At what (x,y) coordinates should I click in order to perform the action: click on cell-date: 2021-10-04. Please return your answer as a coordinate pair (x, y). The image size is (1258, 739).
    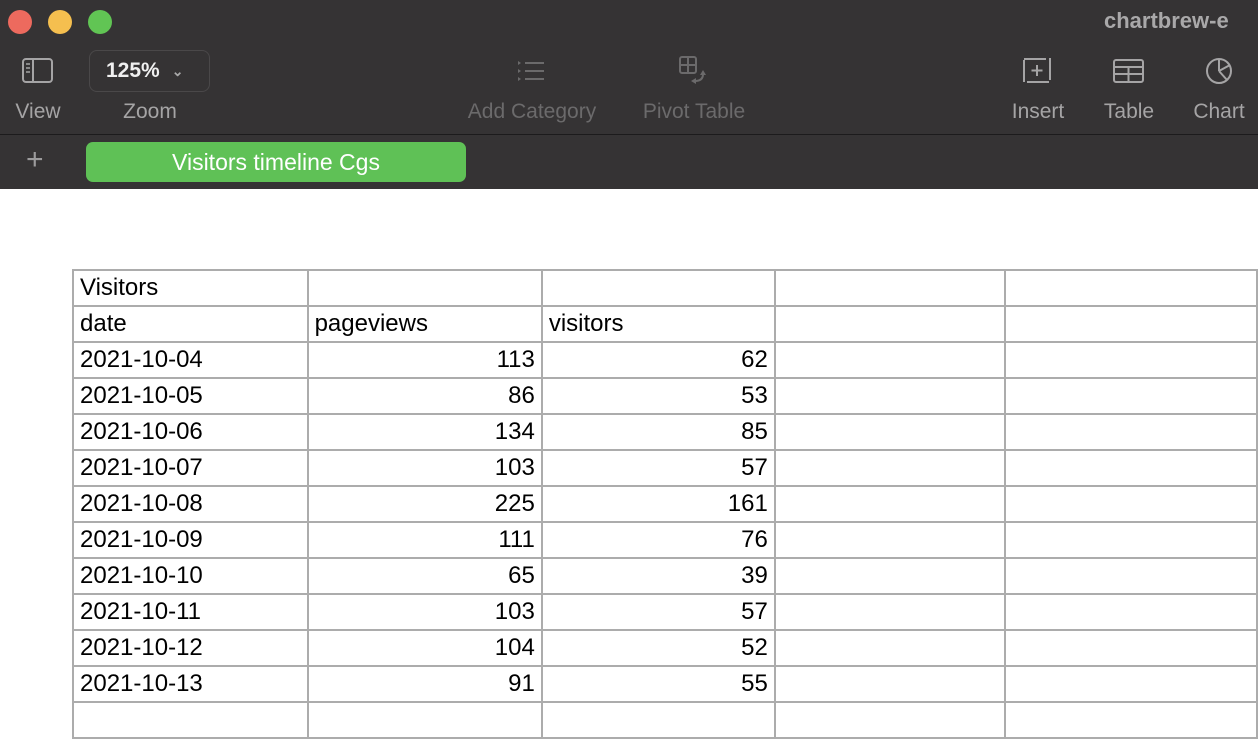
    Looking at the image, I should click on (190, 360).